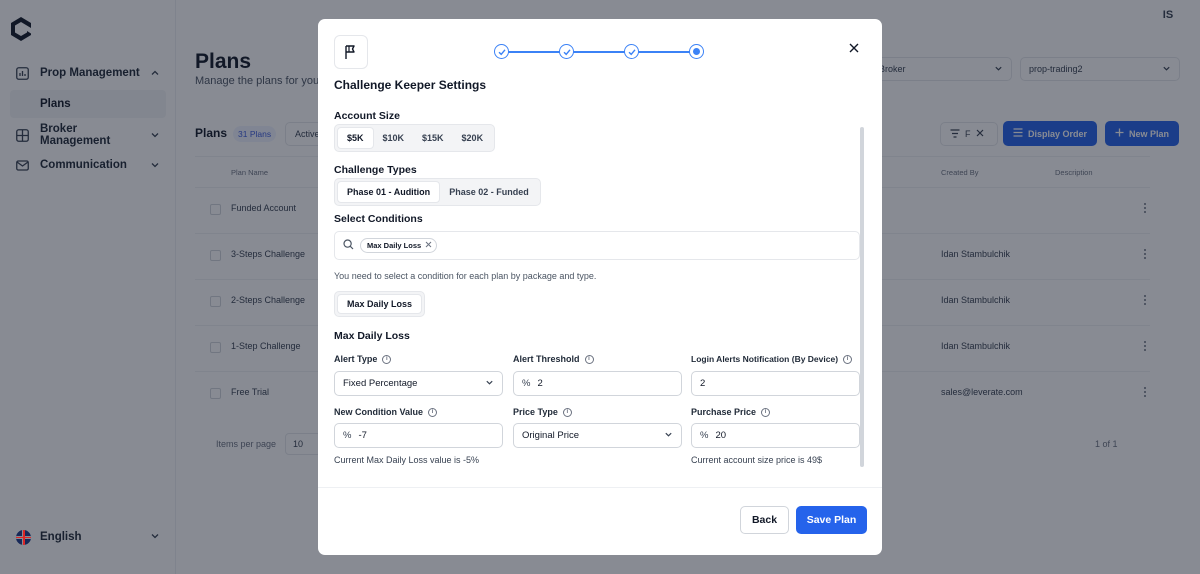 Image resolution: width=1200 pixels, height=574 pixels. What do you see at coordinates (418, 435) in the screenshot?
I see `new-condition-value-input: % -7` at bounding box center [418, 435].